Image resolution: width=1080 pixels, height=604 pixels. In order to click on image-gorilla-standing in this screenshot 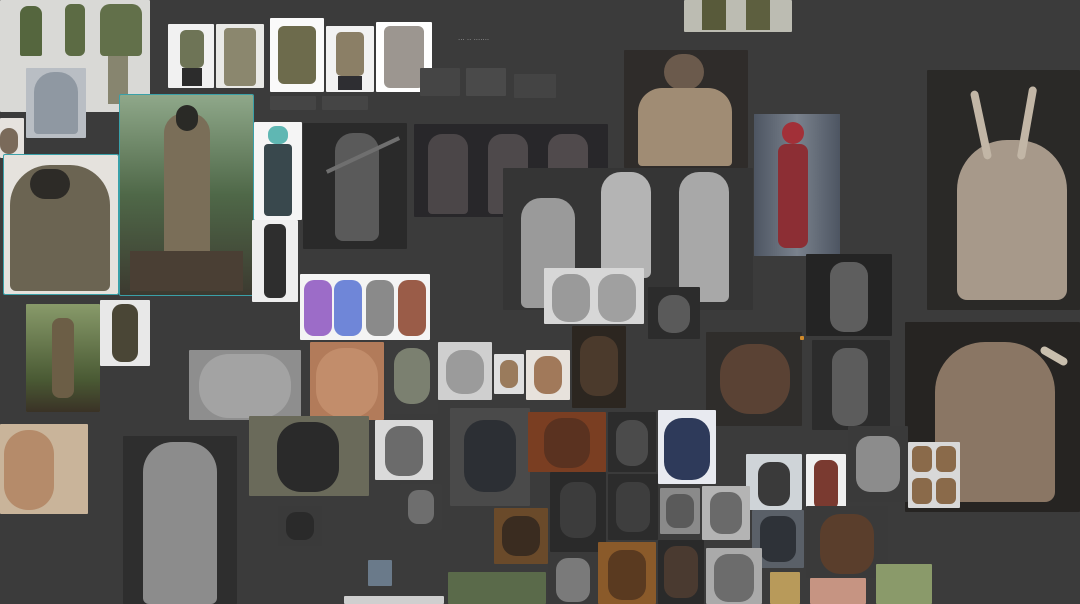, I will do `click(774, 482)`.